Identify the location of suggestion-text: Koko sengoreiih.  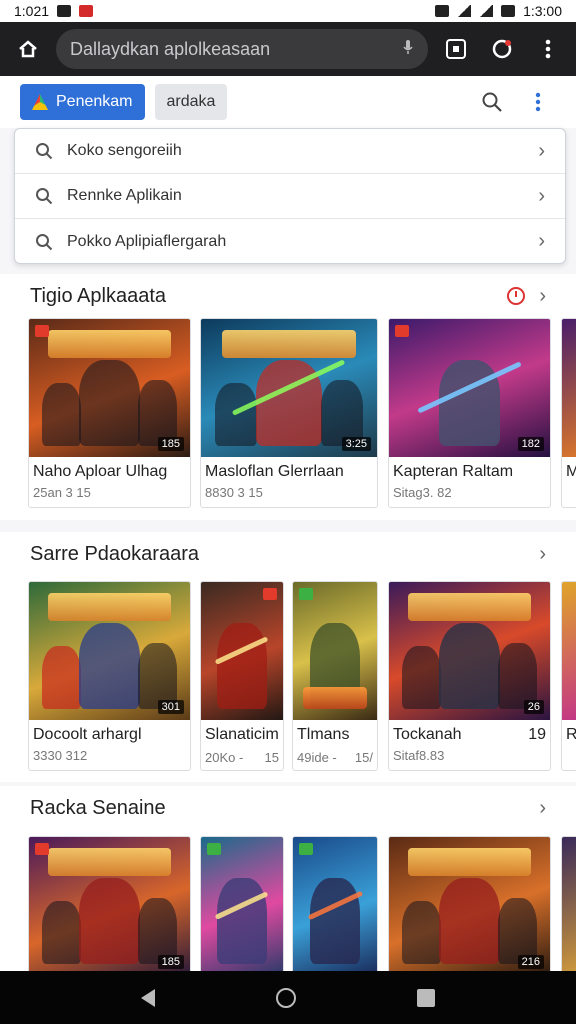
(124, 150).